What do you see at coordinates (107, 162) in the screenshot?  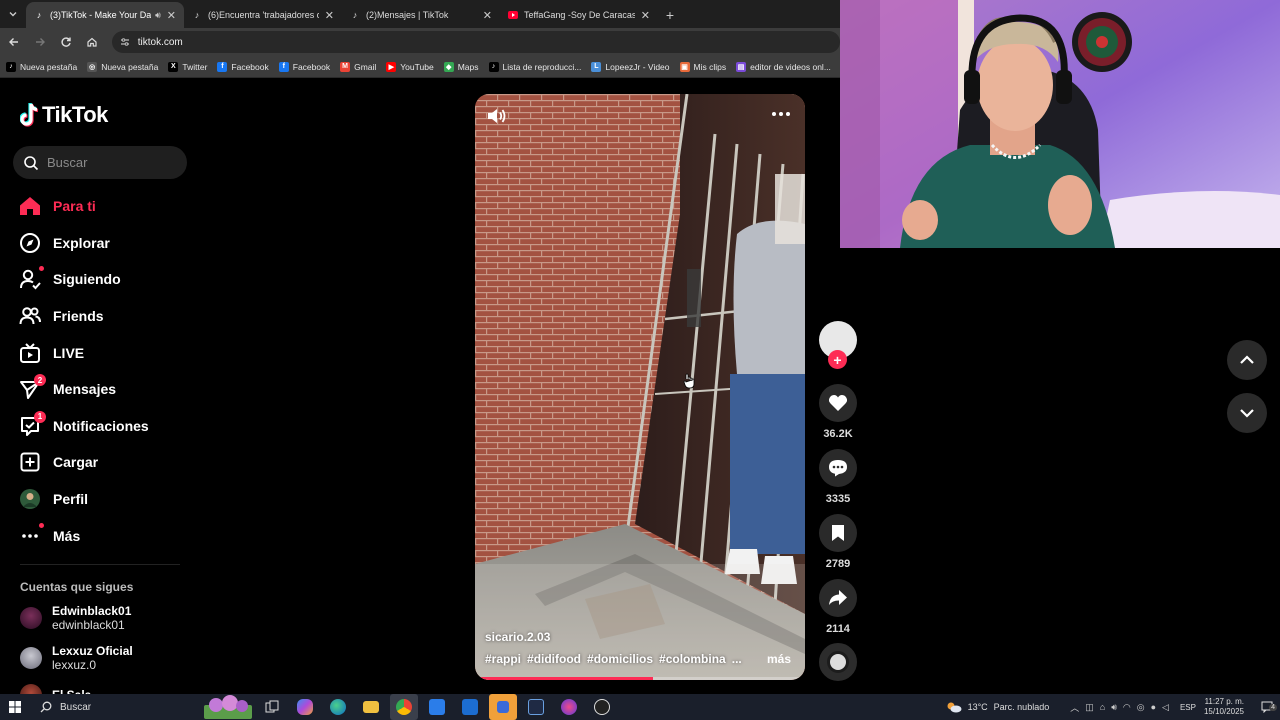 I see `search-input` at bounding box center [107, 162].